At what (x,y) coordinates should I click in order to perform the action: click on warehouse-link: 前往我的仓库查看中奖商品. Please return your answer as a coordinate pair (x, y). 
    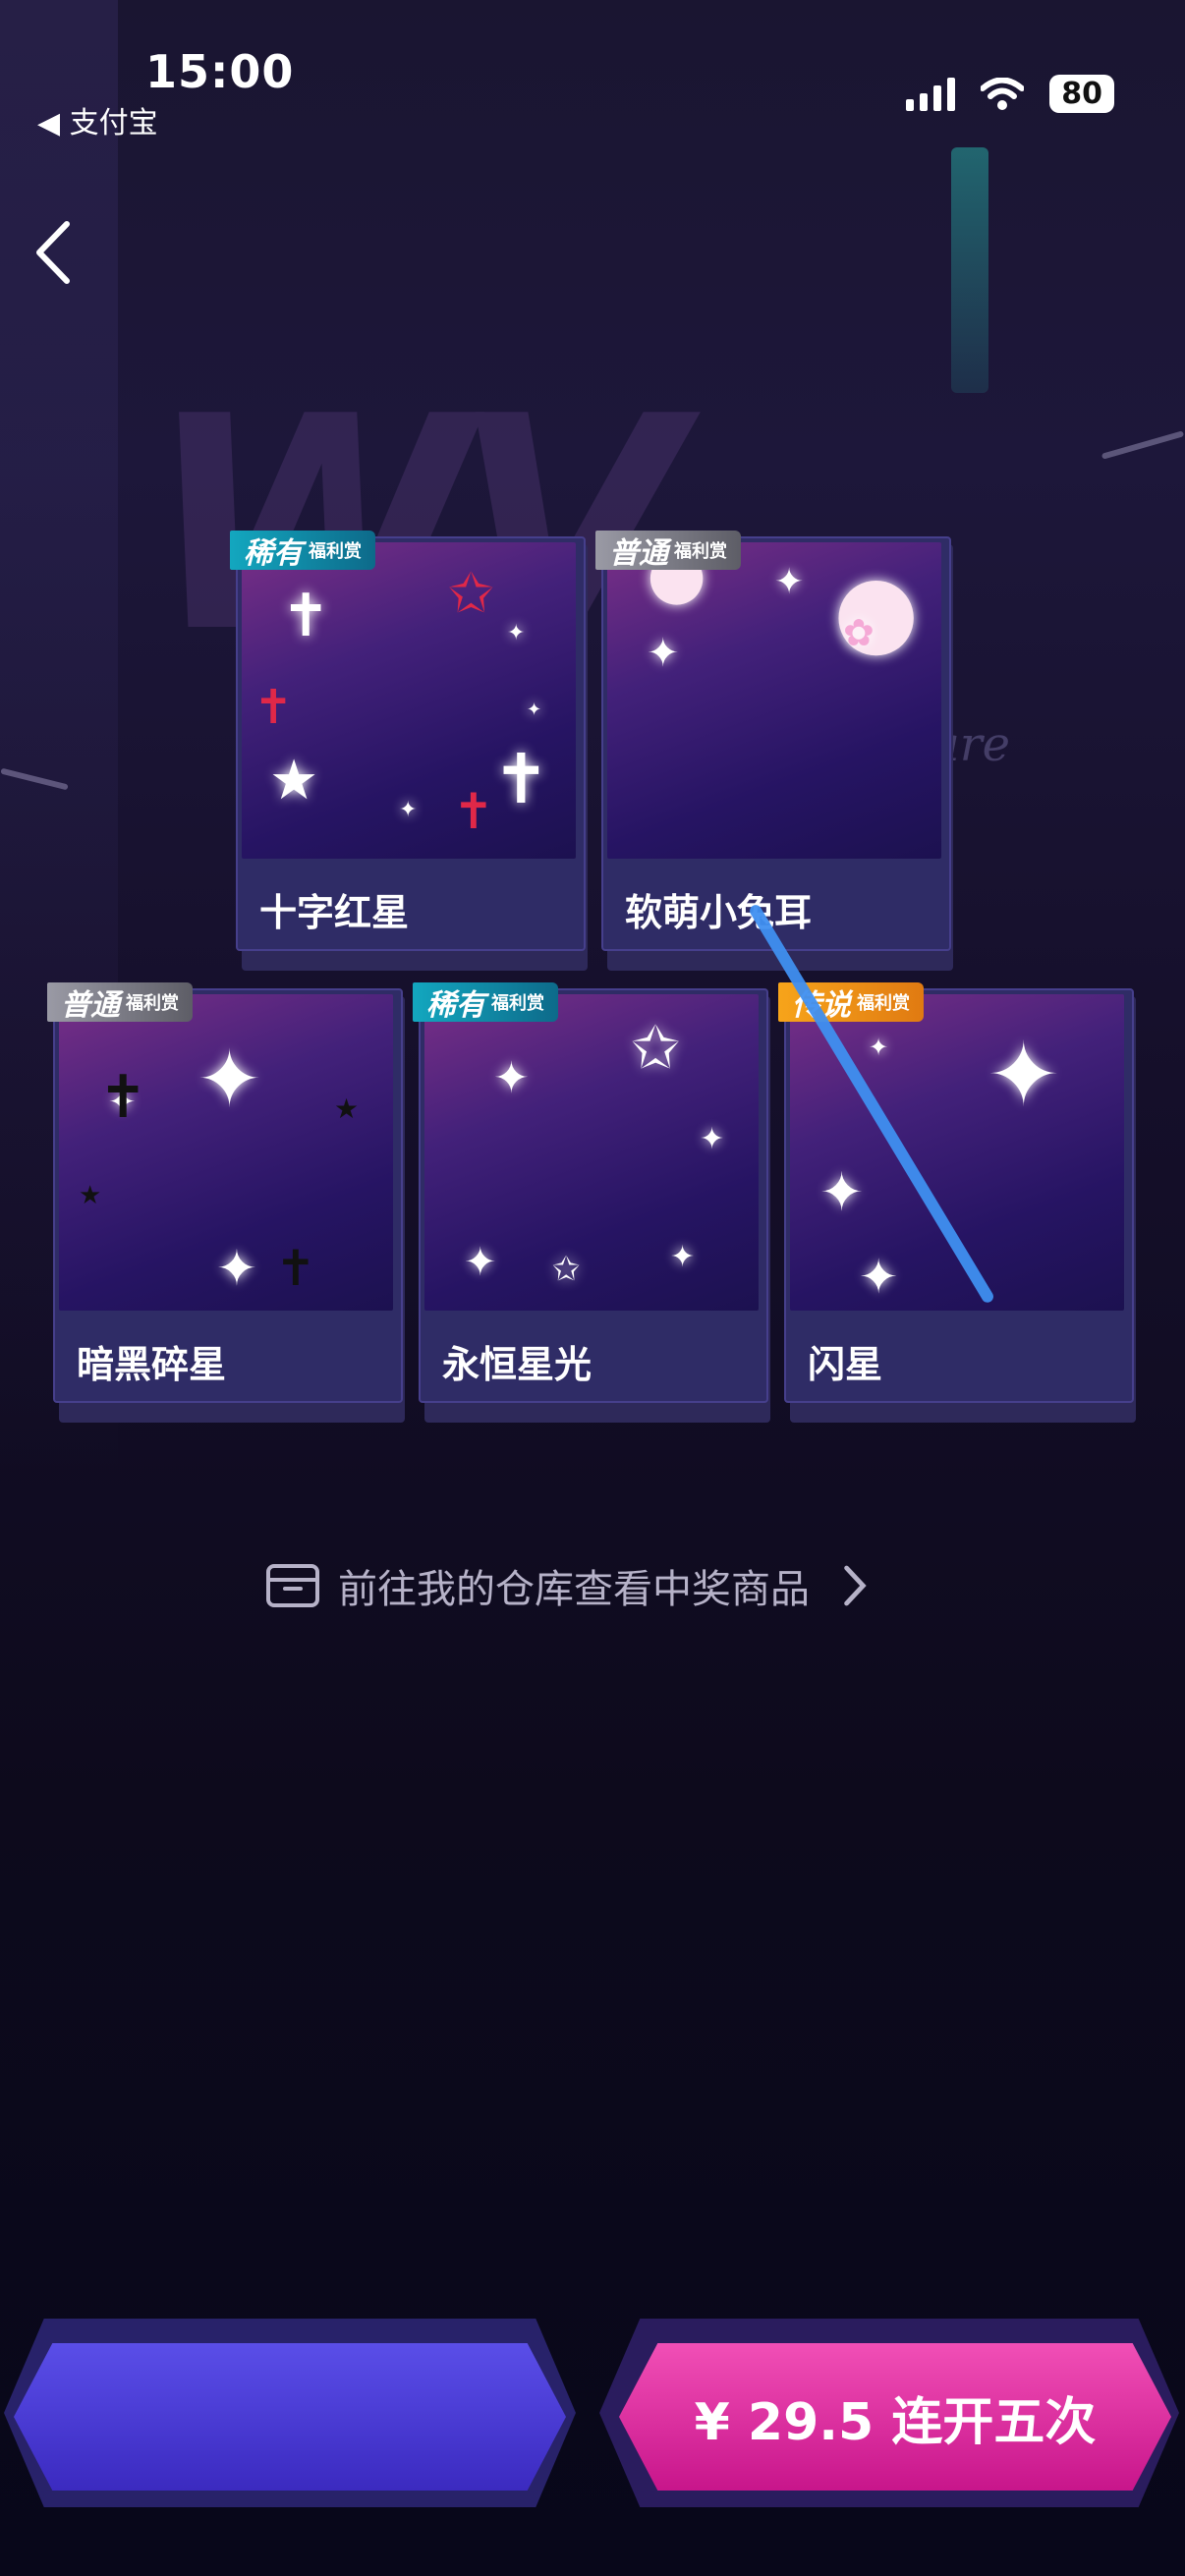
    Looking at the image, I should click on (573, 1585).